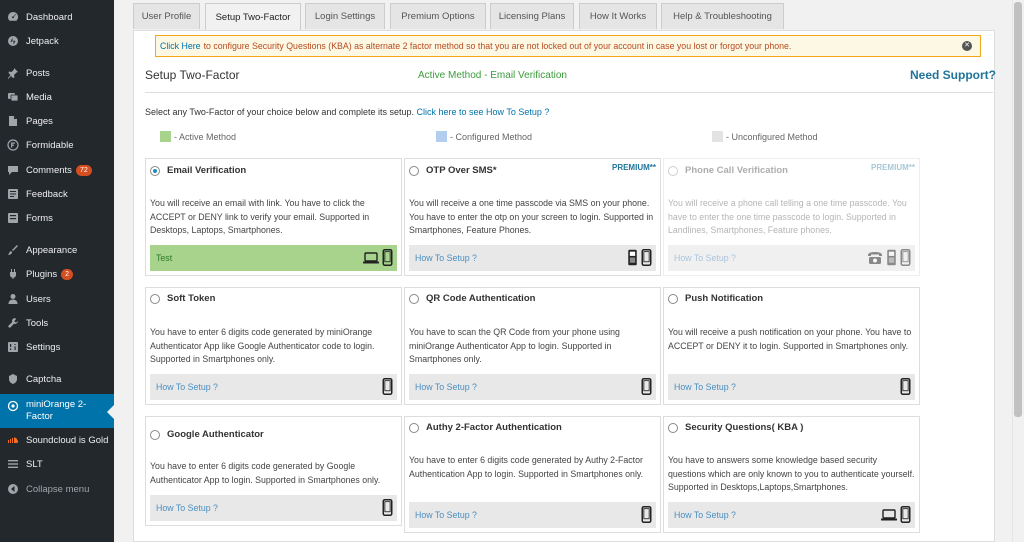 The image size is (1024, 542). What do you see at coordinates (38, 73) in the screenshot?
I see `sidebar-item-label: Posts` at bounding box center [38, 73].